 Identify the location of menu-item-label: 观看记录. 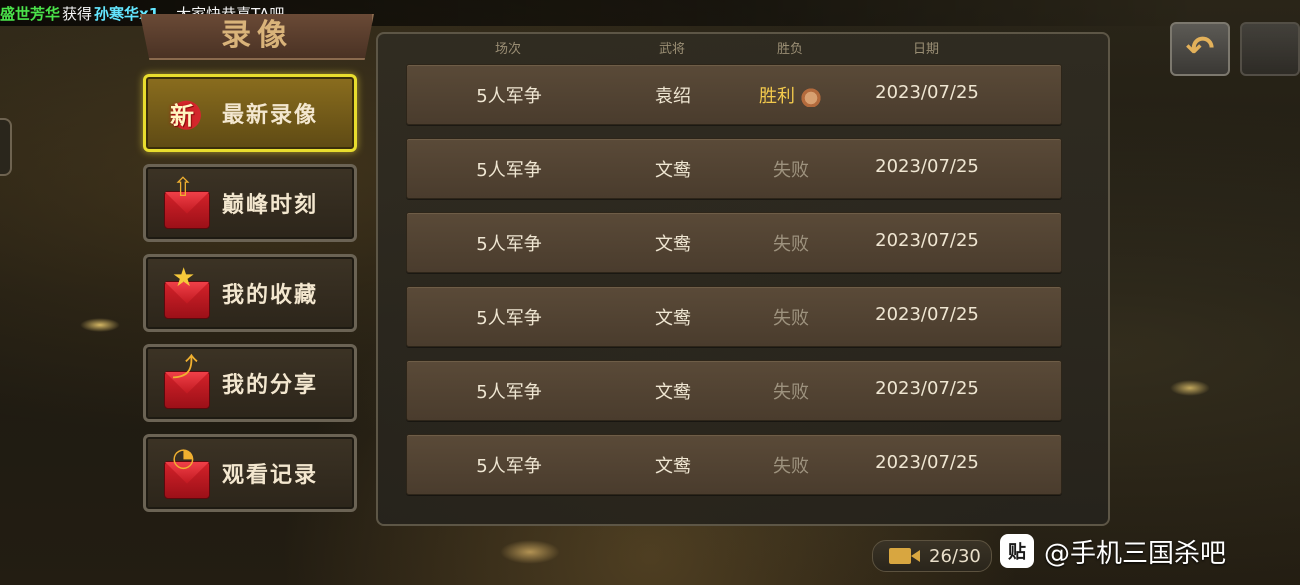
(270, 475).